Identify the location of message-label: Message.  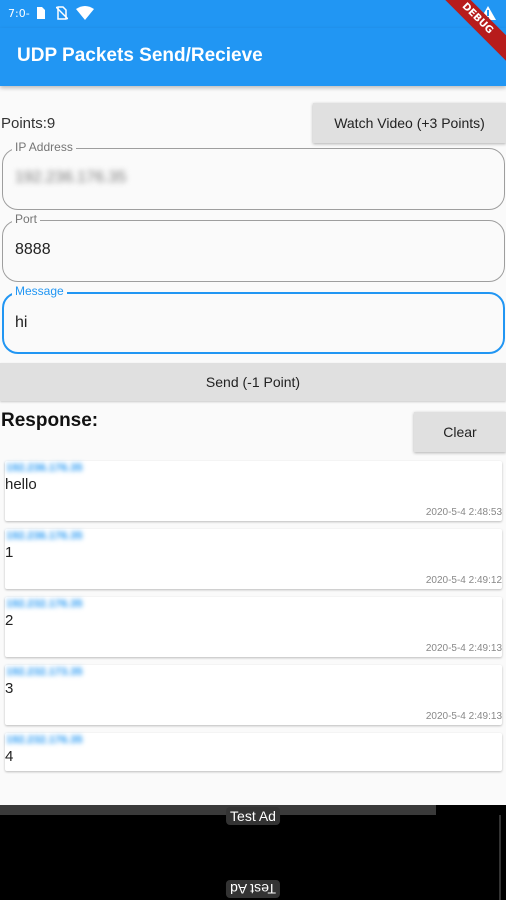
(39, 291).